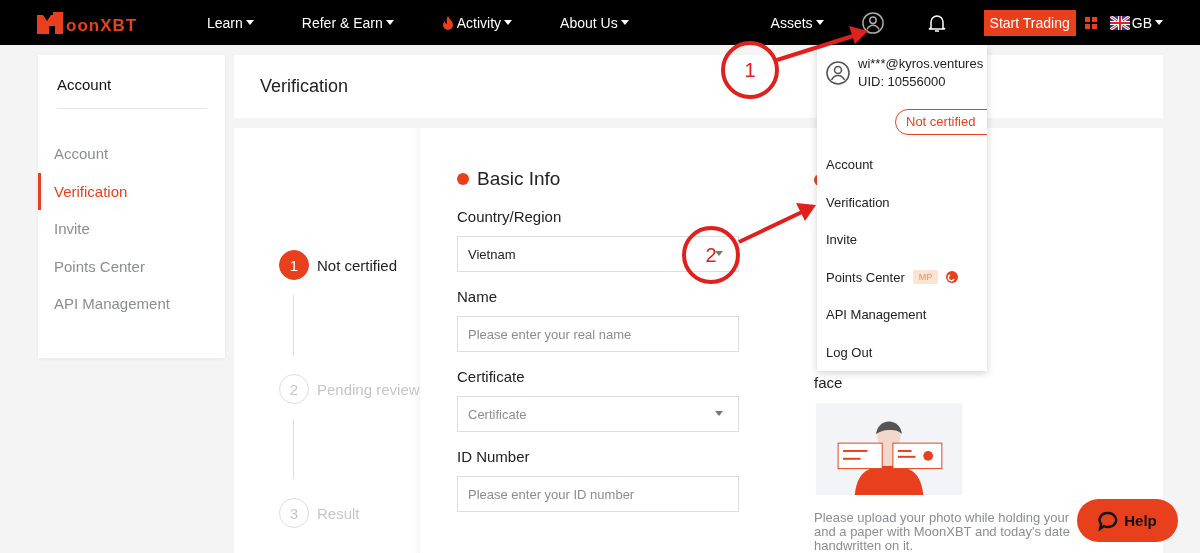 The height and width of the screenshot is (553, 1200). Describe the element at coordinates (510, 217) in the screenshot. I see `field-label: Country/Region` at that location.